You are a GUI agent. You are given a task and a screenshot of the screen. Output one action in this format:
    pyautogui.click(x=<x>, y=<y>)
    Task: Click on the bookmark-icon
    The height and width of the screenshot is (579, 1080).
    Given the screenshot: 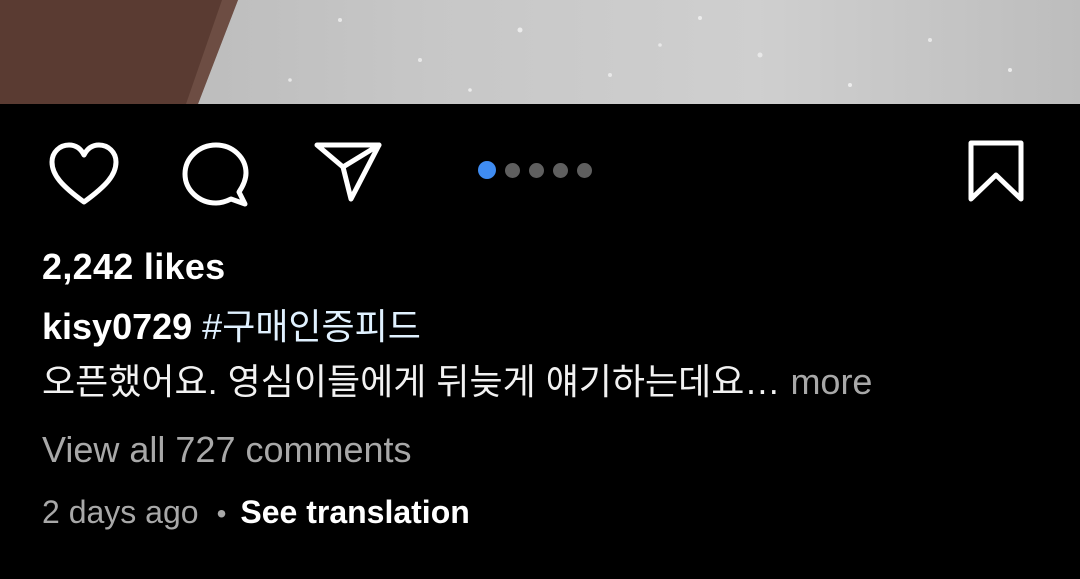 What is the action you would take?
    pyautogui.click(x=996, y=171)
    